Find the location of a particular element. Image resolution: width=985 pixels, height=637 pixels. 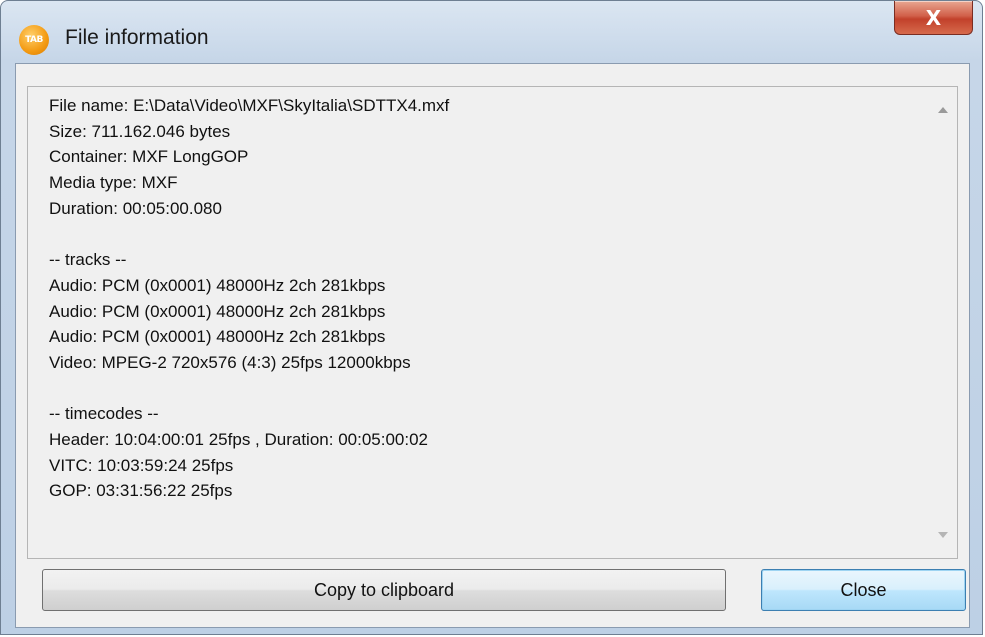

scroll-down-arrow-icon is located at coordinates (943, 535).